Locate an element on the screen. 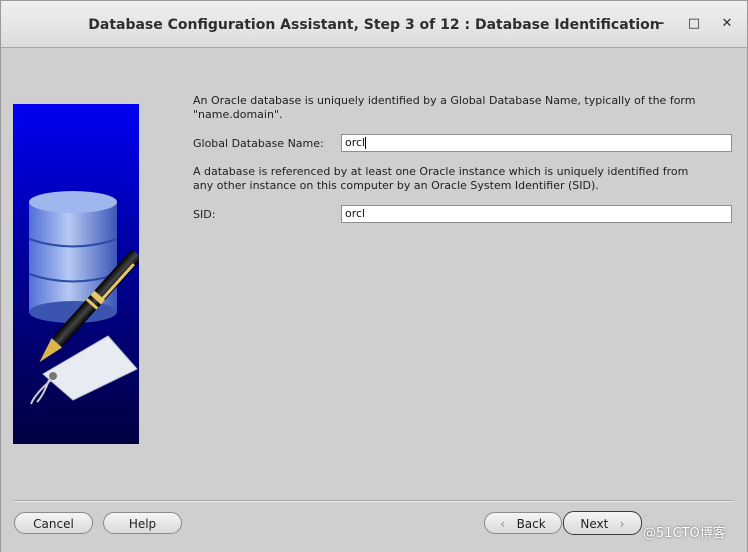  sid-label: SID: is located at coordinates (204, 214).